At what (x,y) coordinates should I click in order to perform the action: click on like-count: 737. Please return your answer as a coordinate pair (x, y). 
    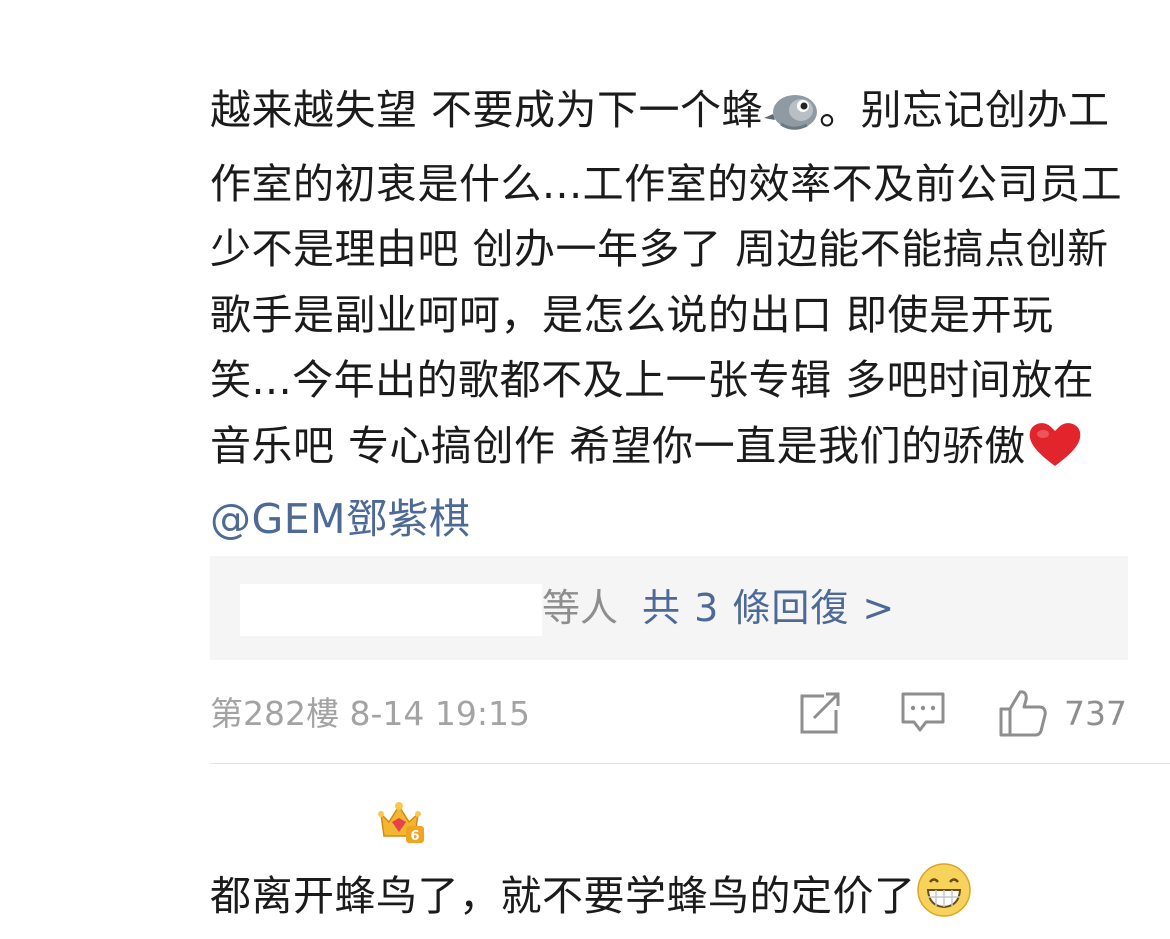
    Looking at the image, I should click on (1095, 713).